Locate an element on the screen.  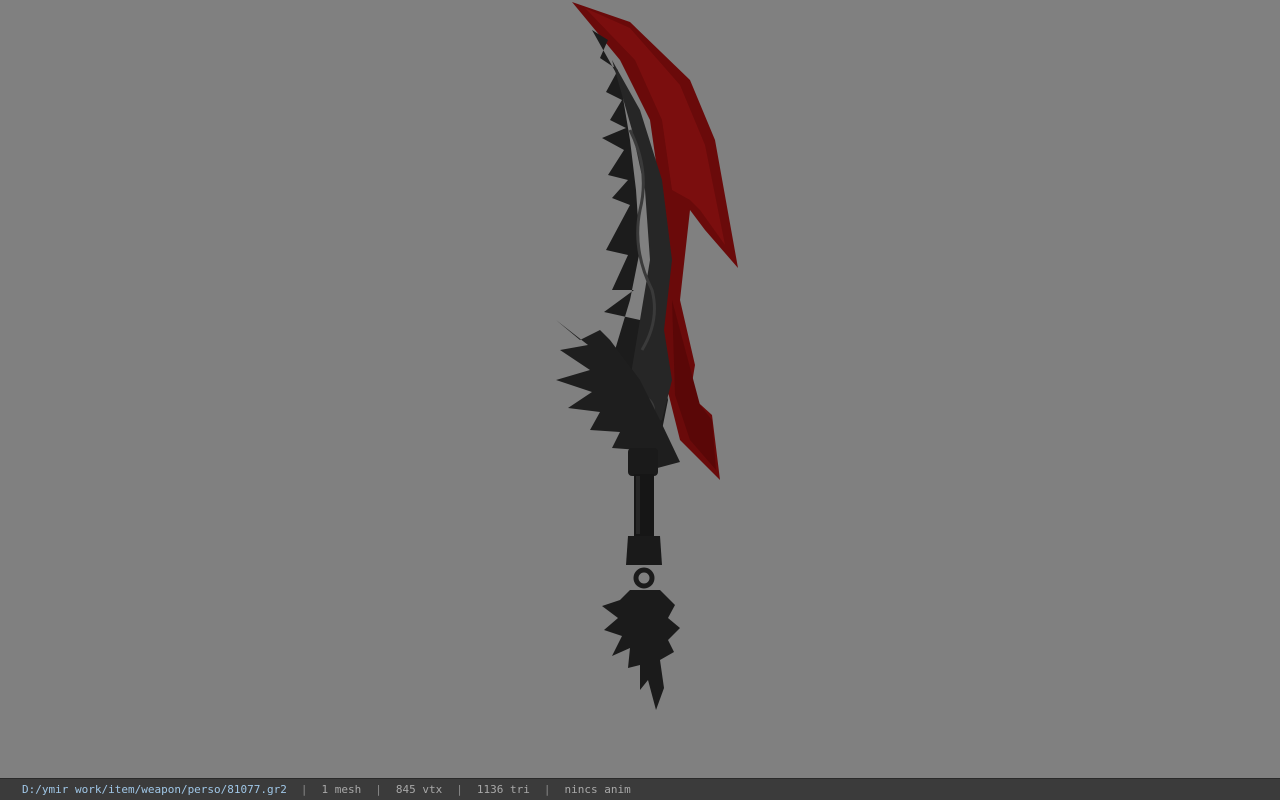
triangle-count: 1136 tri is located at coordinates (503, 789).